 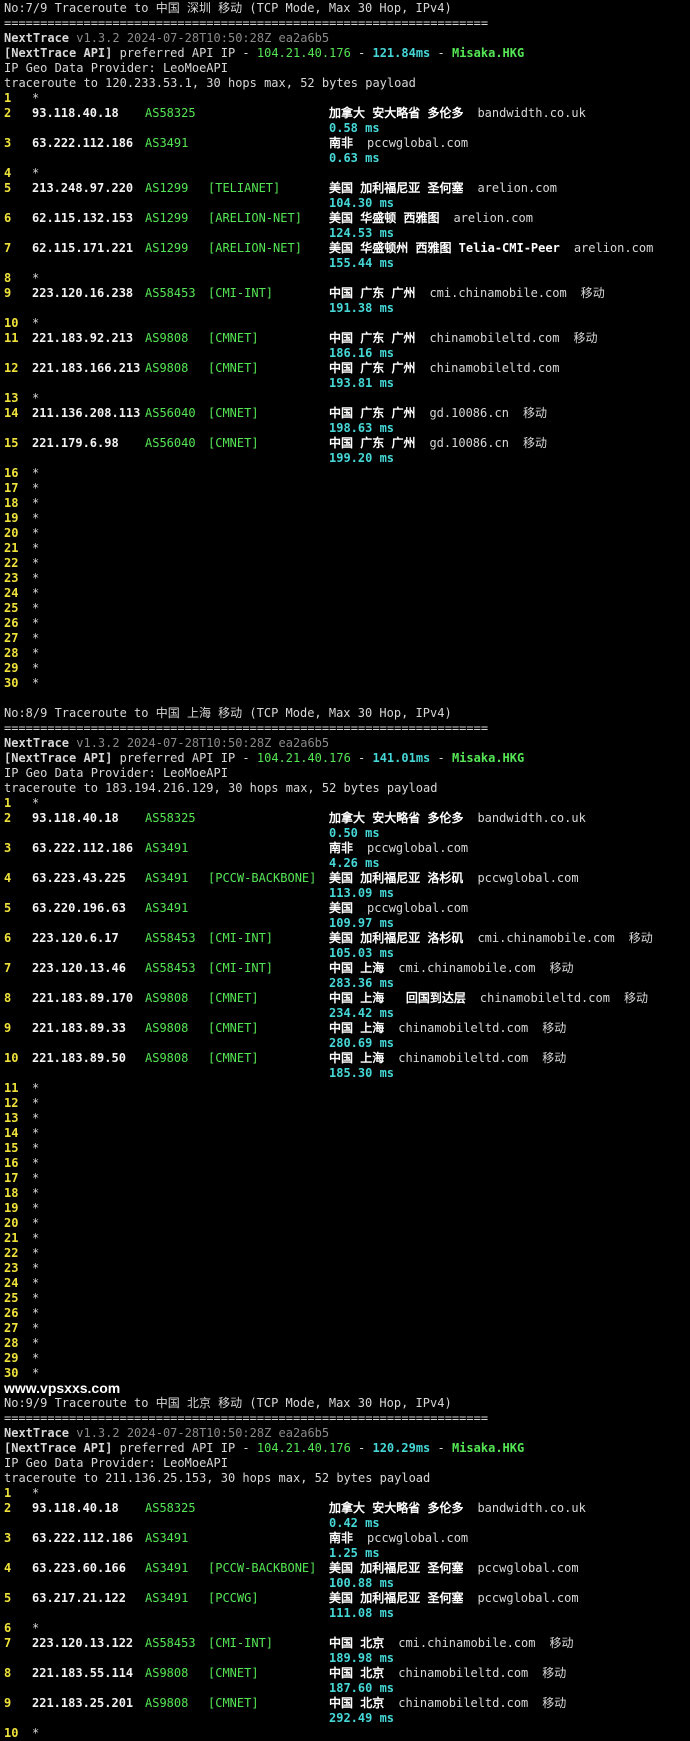 What do you see at coordinates (11, 1268) in the screenshot?
I see `hop-number: 23` at bounding box center [11, 1268].